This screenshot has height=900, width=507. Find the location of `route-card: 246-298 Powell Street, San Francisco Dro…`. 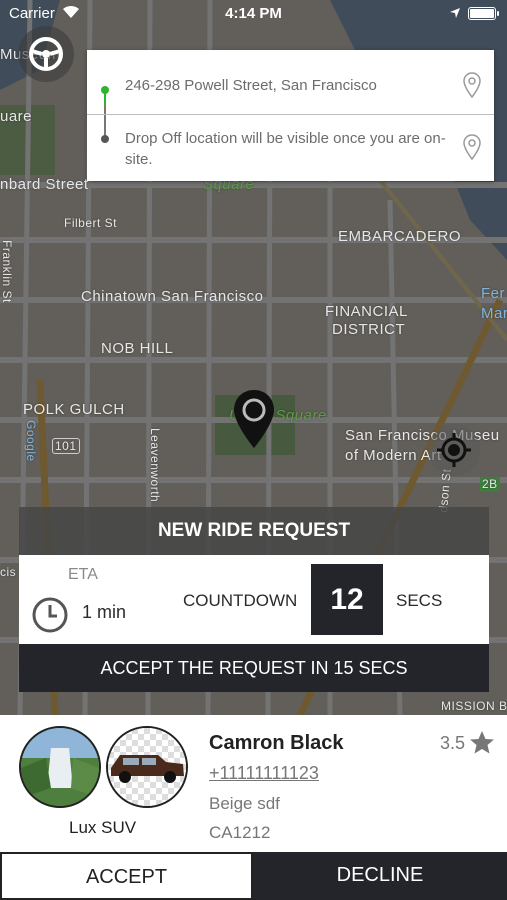

route-card: 246-298 Powell Street, San Francisco Dro… is located at coordinates (290, 115).